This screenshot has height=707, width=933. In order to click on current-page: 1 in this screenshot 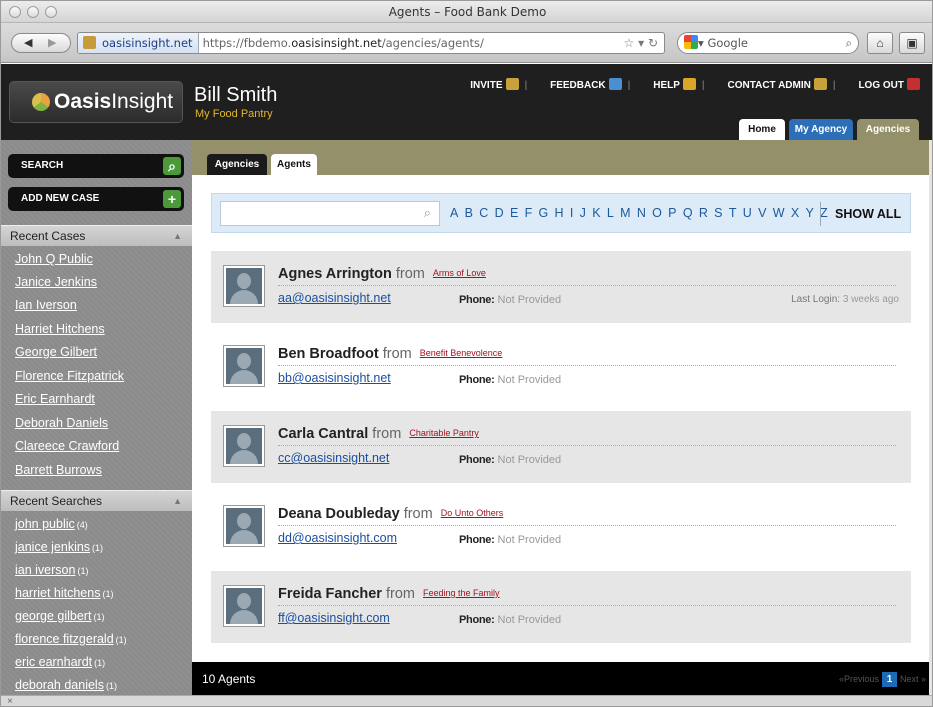, I will do `click(889, 679)`.